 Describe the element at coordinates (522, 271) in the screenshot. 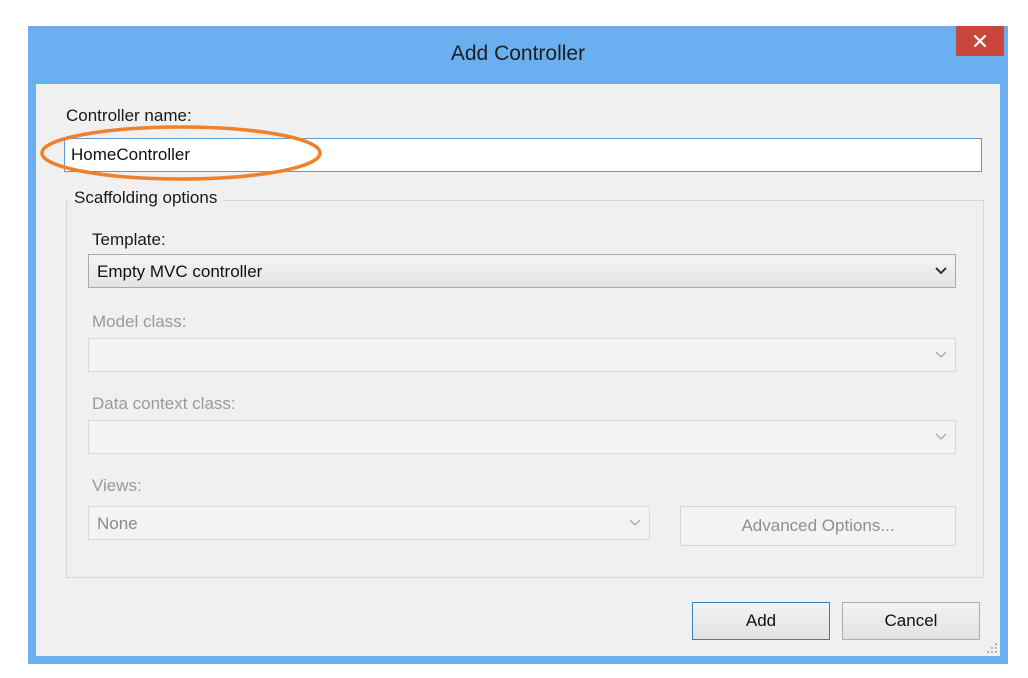

I see `template-select: Empty MVC controller` at that location.